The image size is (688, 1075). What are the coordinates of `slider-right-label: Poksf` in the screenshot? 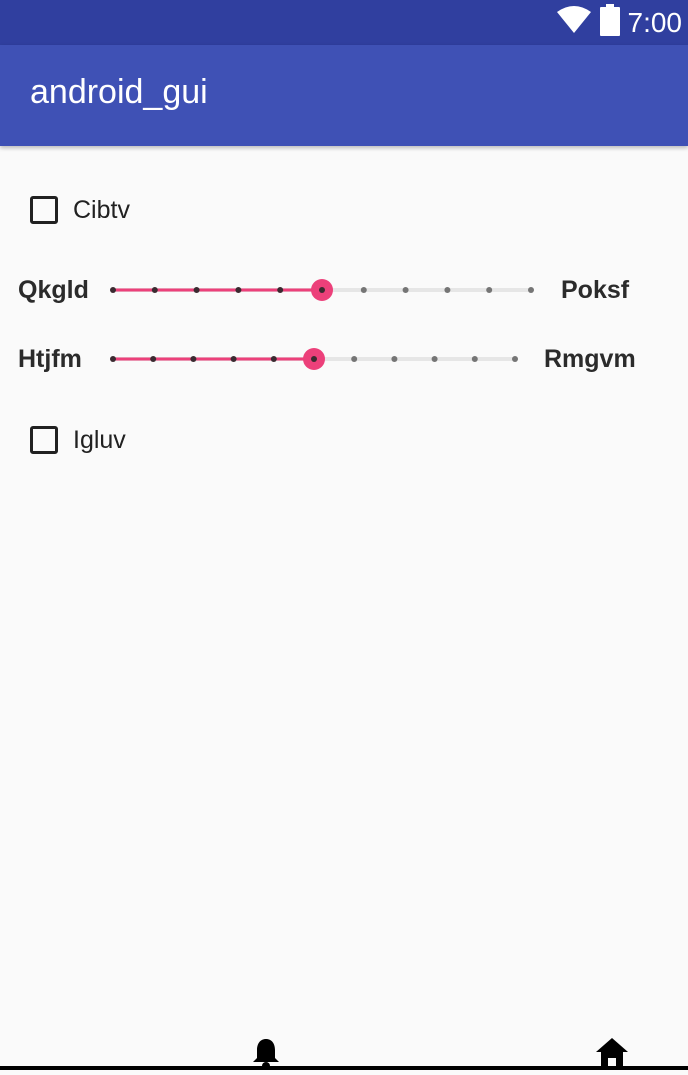 It's located at (595, 290).